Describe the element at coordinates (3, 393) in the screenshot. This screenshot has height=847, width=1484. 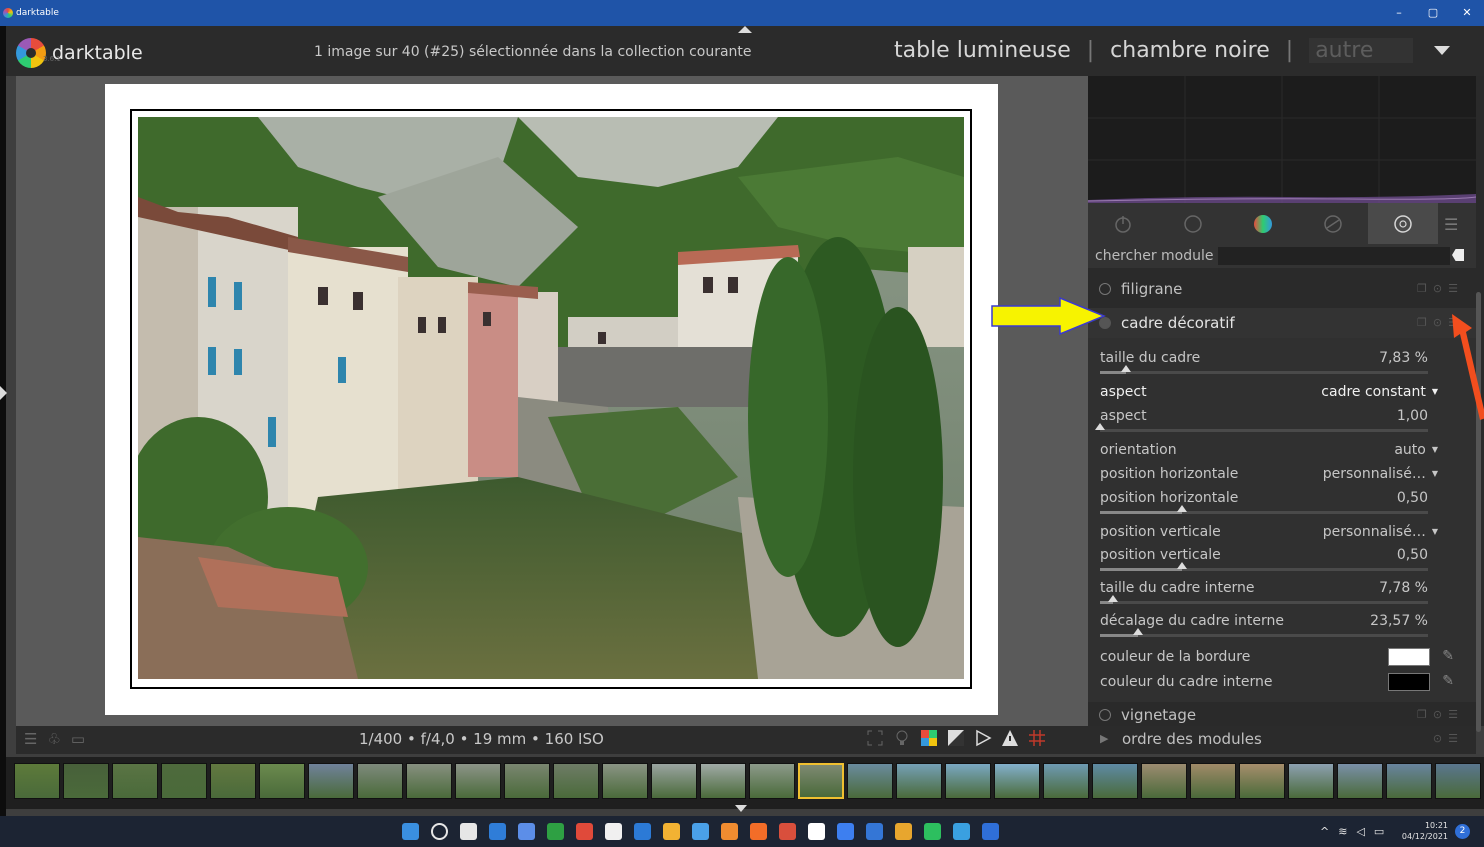
I see `left-panel-toggle-icon` at that location.